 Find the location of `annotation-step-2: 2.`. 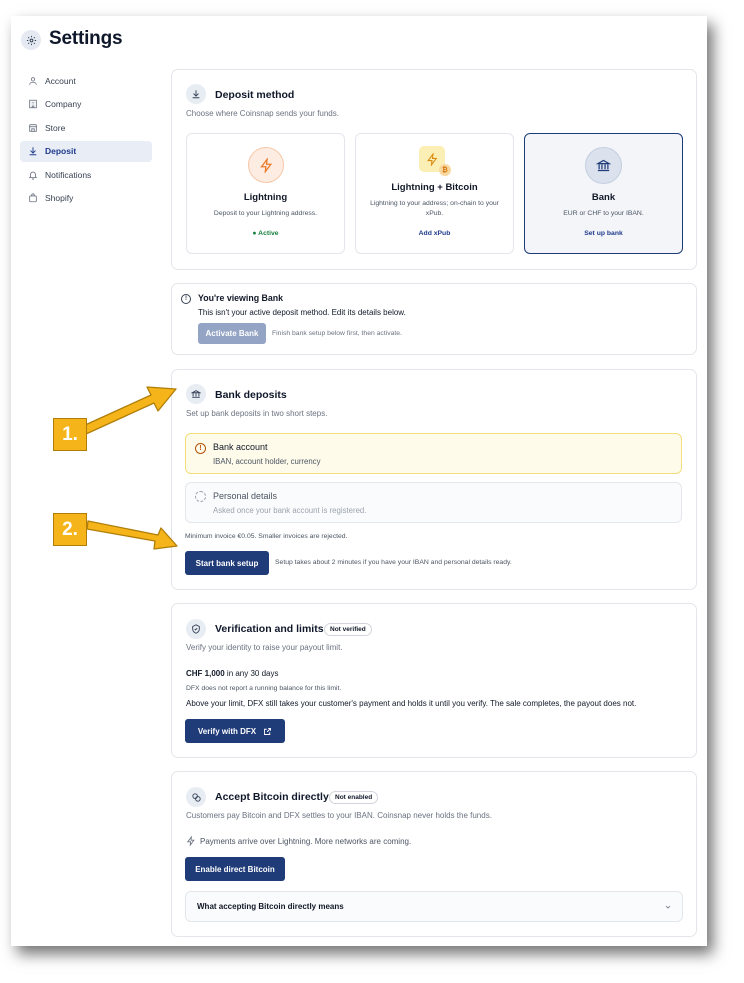

annotation-step-2: 2. is located at coordinates (70, 529).